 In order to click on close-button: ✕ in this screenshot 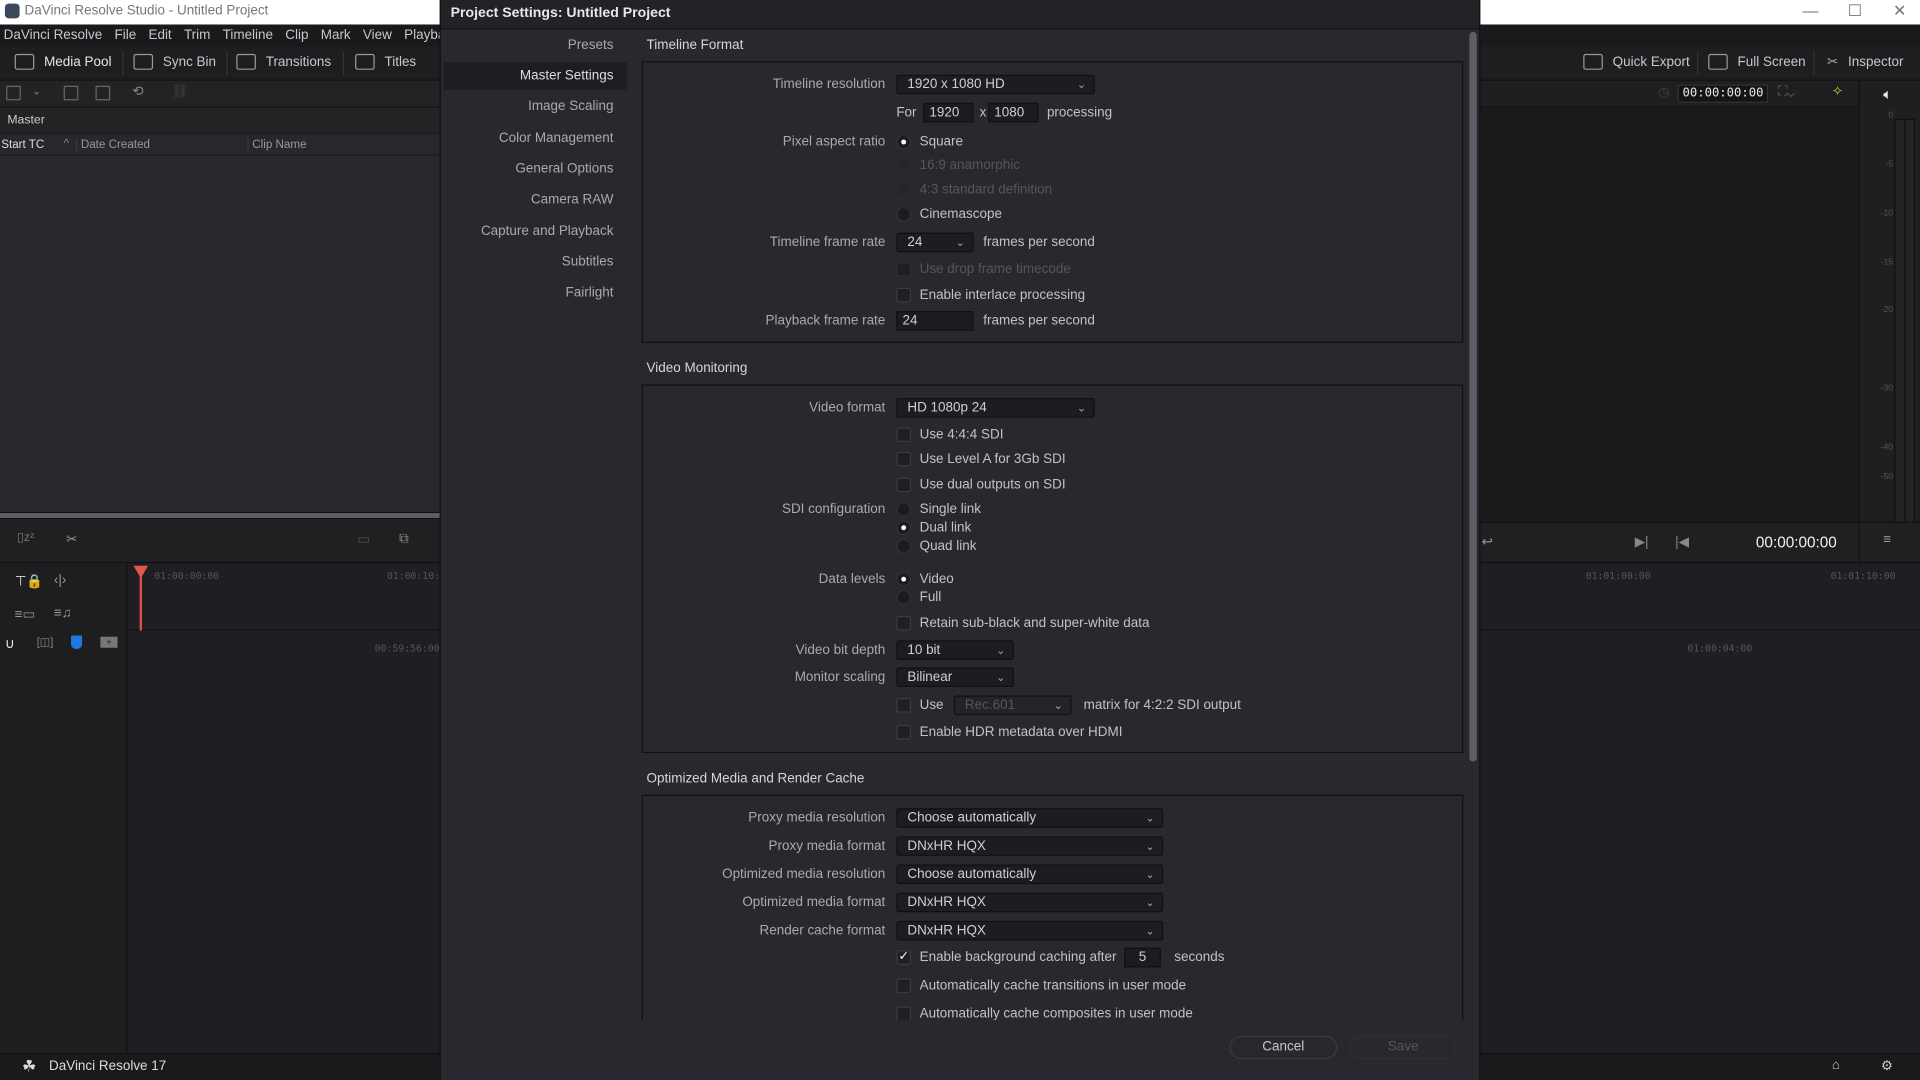, I will do `click(1899, 11)`.